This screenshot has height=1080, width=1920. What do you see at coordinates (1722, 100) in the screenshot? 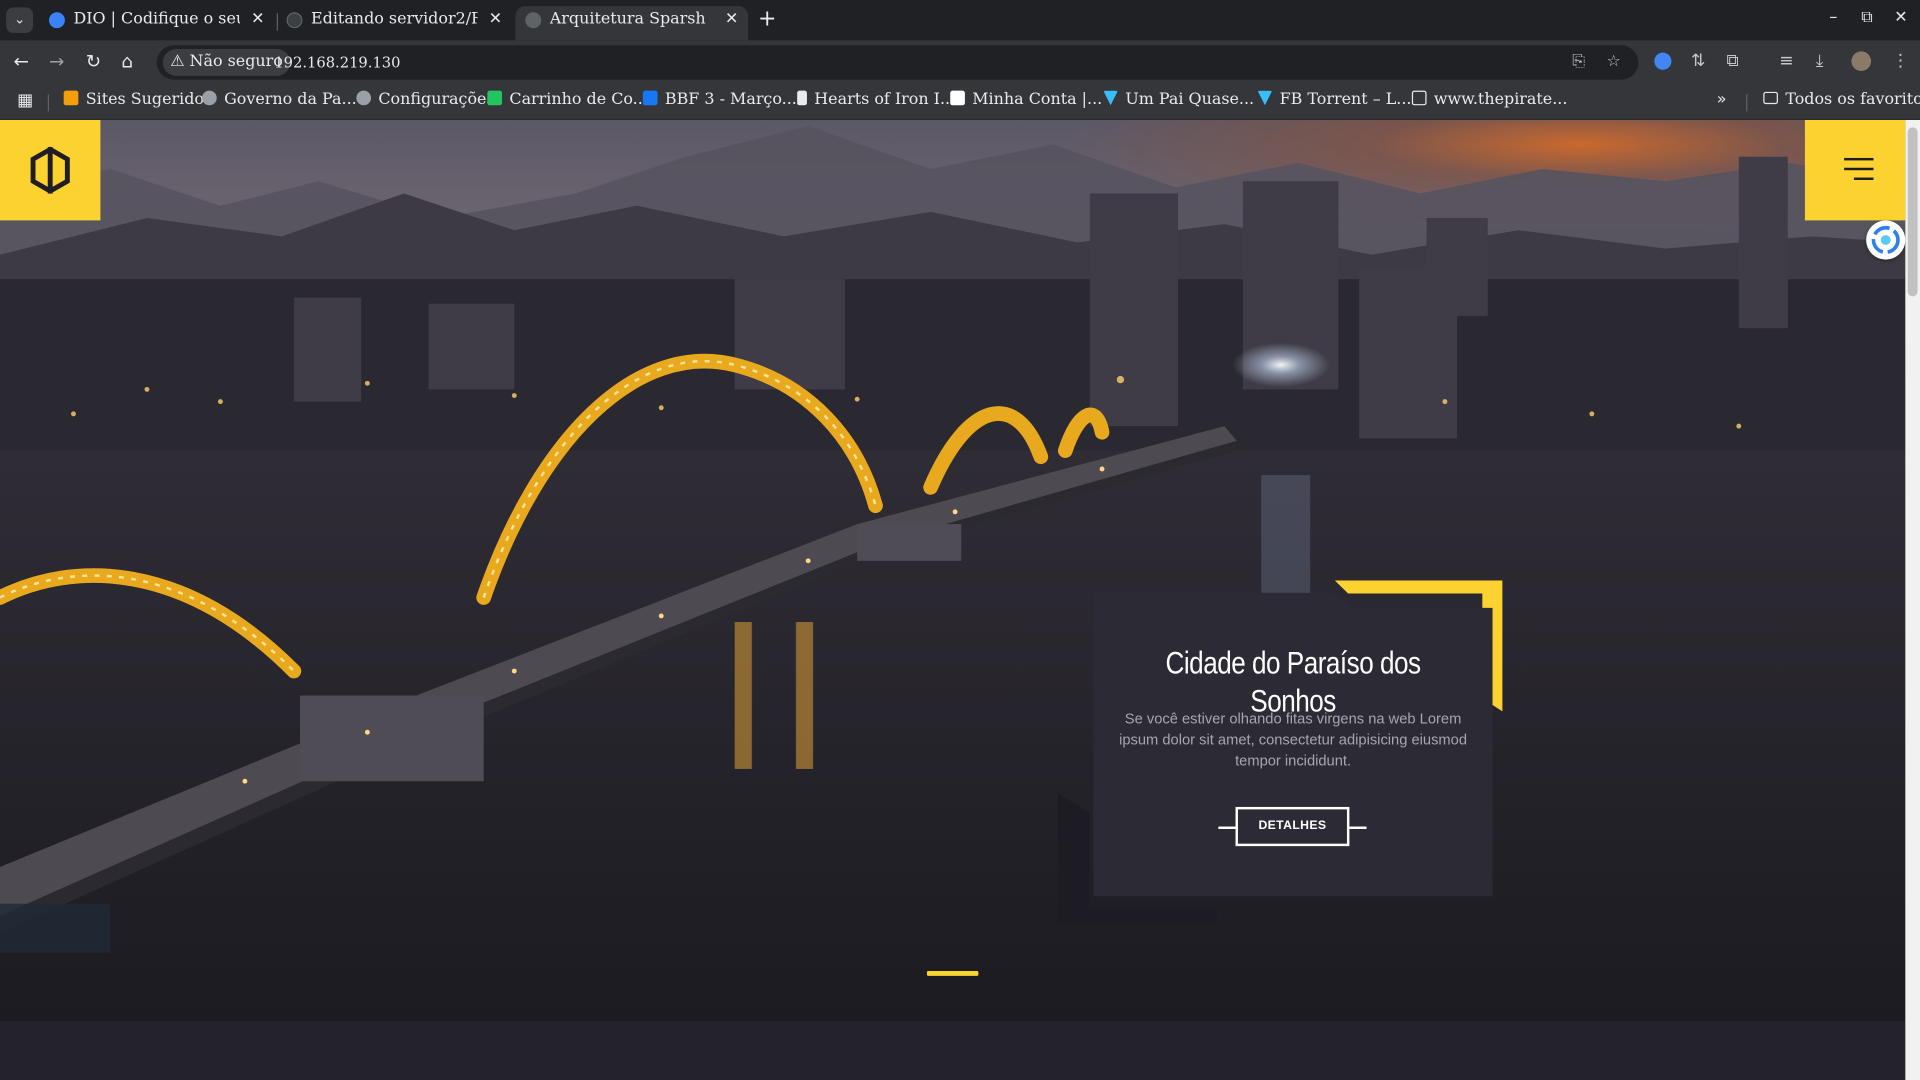
I see `bookmarks-overflow-button: »` at bounding box center [1722, 100].